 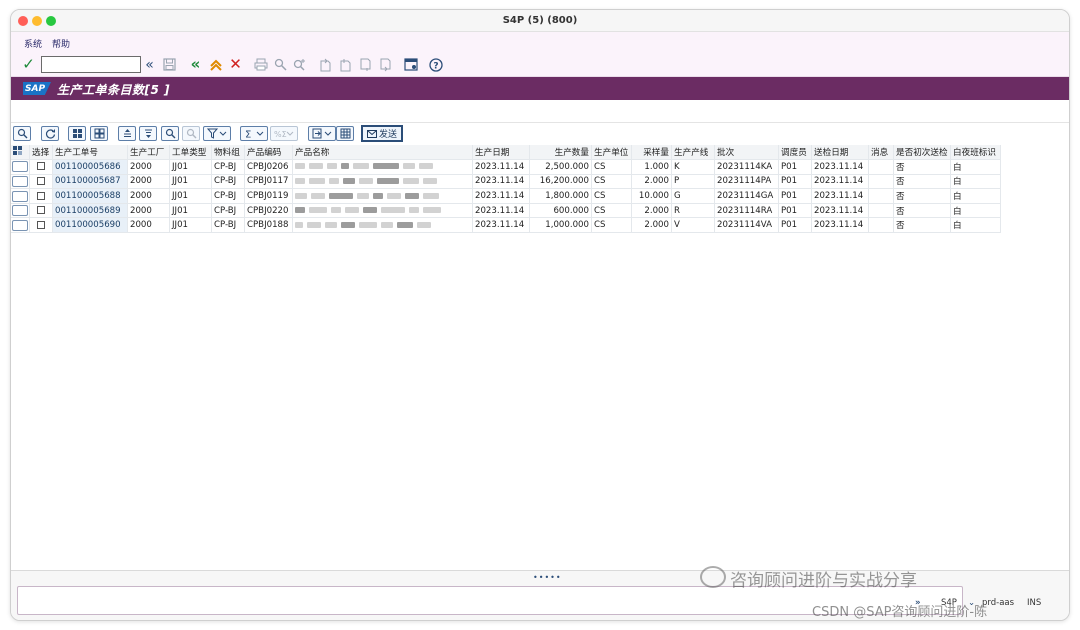 What do you see at coordinates (77, 133) in the screenshot?
I see `select-all-icon` at bounding box center [77, 133].